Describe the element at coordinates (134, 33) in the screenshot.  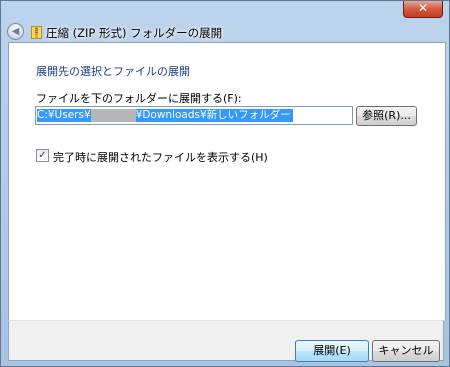
I see `window-title: 圧縮 (ZIP 形式) フォルダーの展開` at that location.